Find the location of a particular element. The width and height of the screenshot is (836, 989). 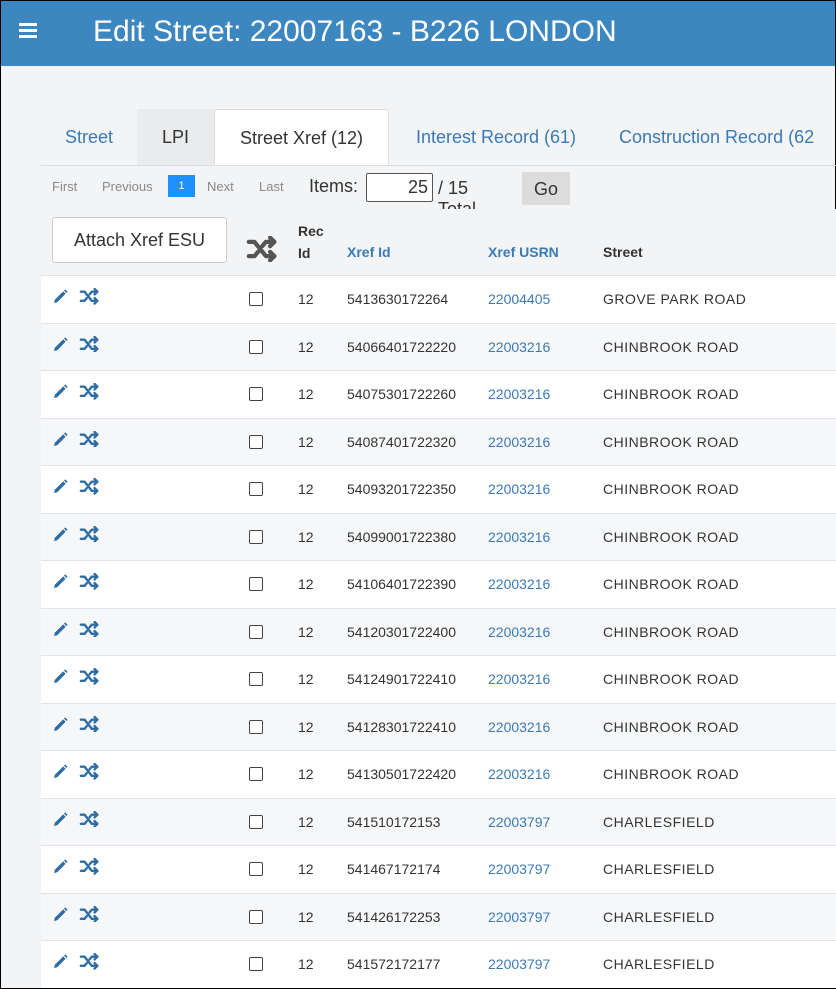

col-xref-usrn: Xref USRN is located at coordinates (523, 252).